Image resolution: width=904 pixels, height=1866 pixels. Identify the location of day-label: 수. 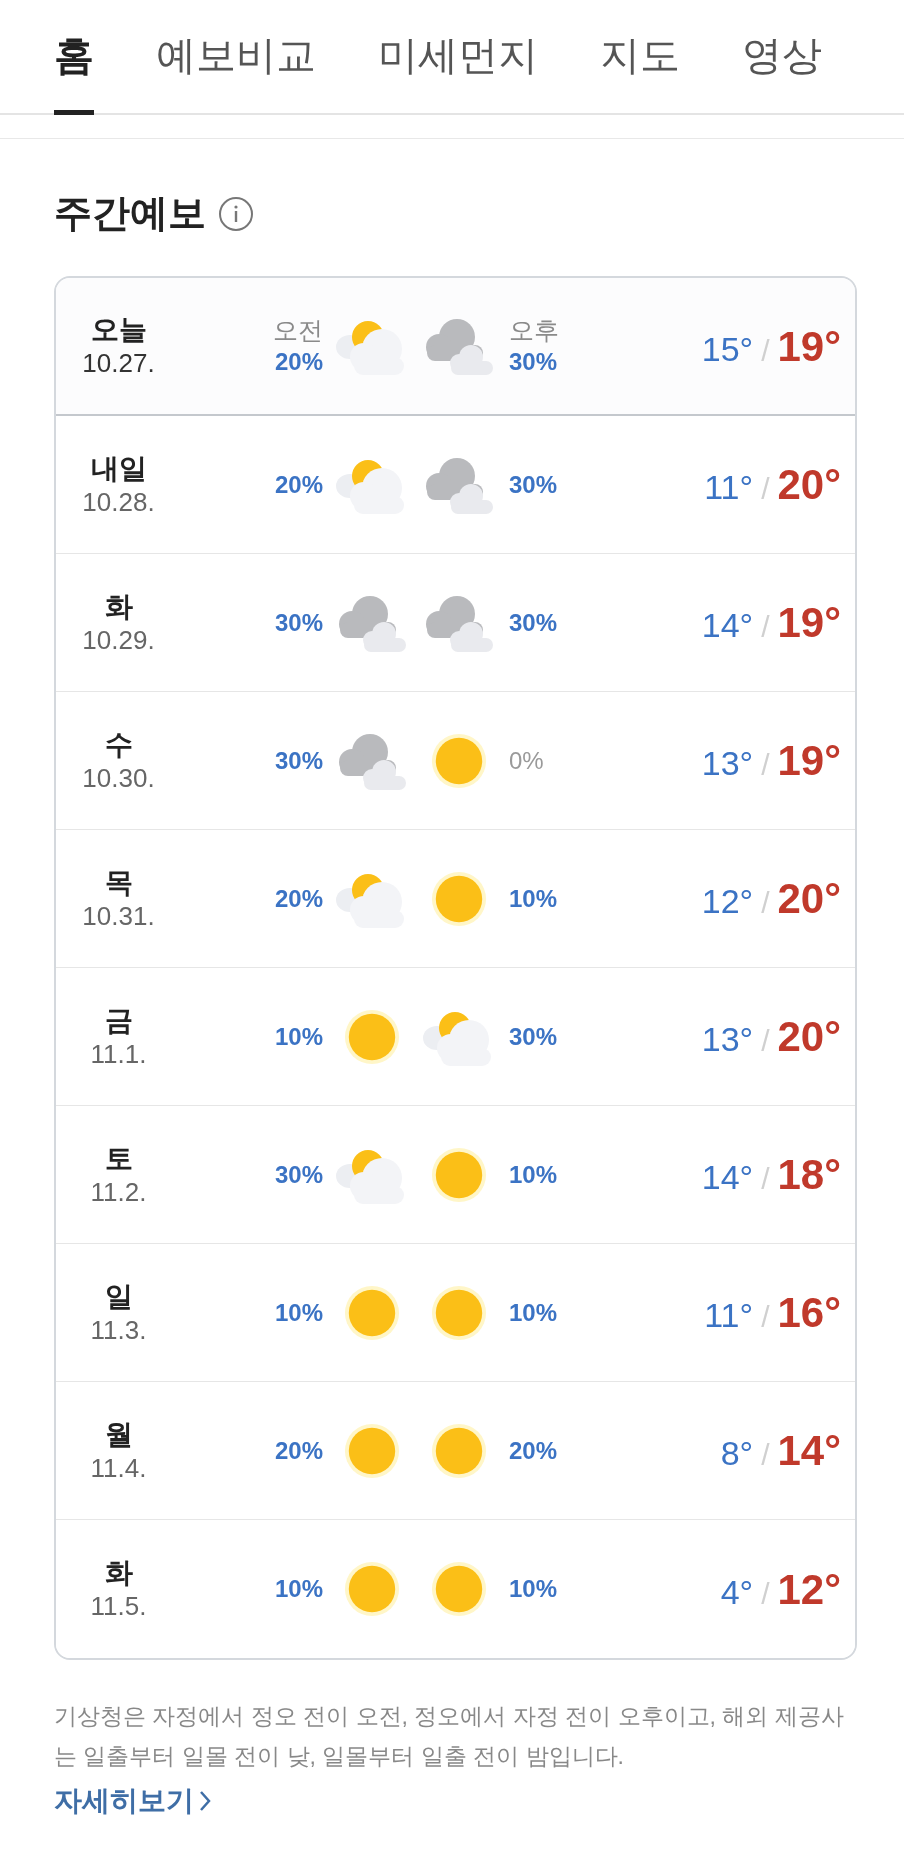
(118, 744).